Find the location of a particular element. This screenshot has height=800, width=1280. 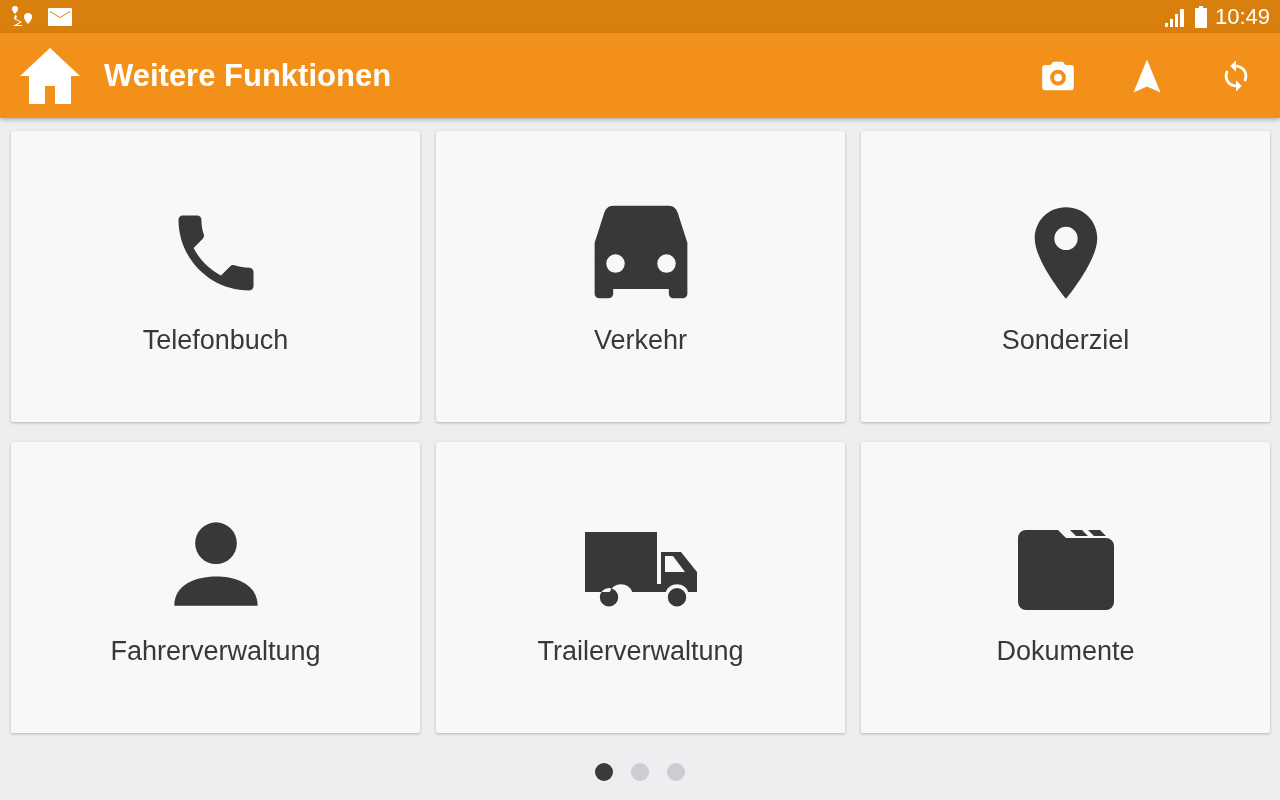

menu-tile: Dokumente is located at coordinates (1065, 587).